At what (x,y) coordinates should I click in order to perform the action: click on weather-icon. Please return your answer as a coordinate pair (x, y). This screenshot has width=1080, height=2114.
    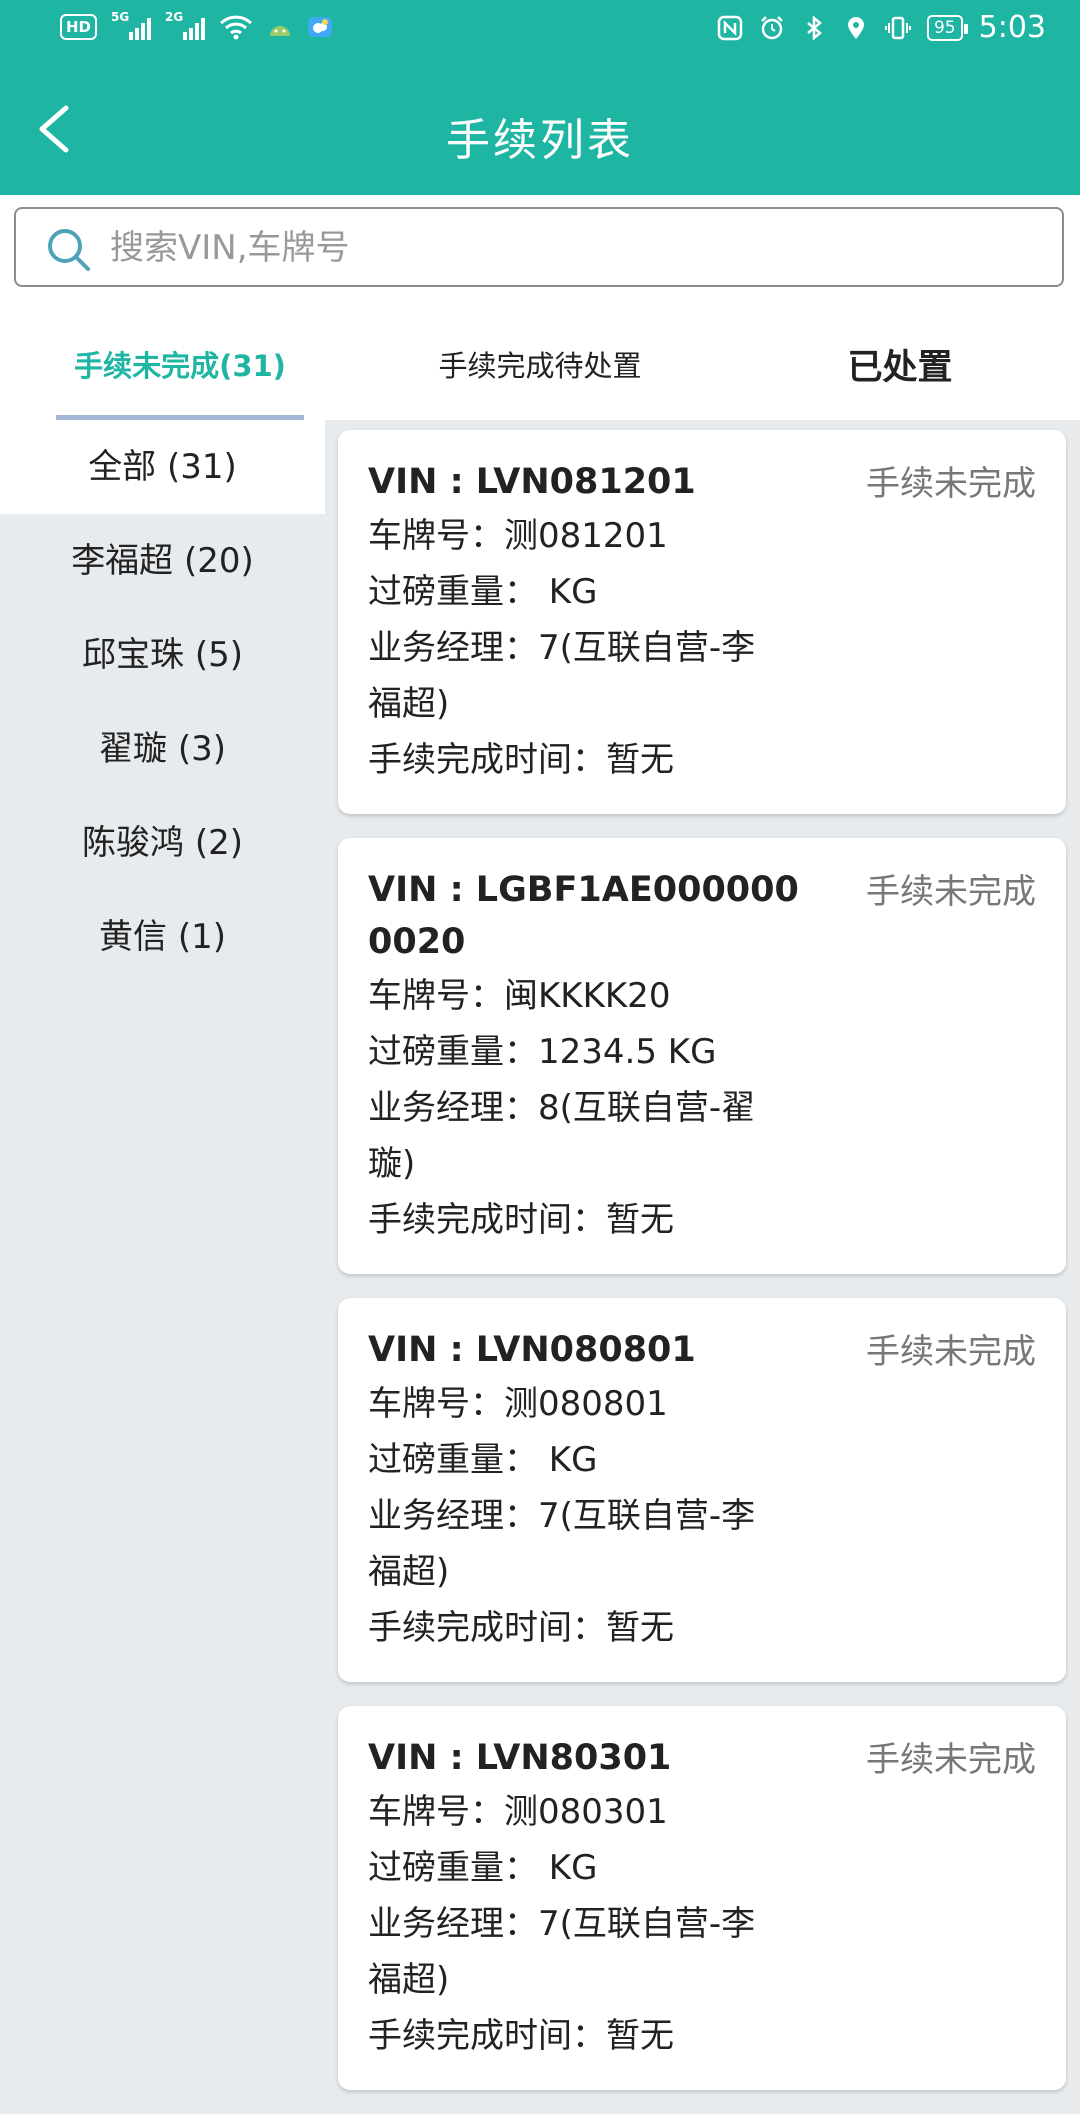
    Looking at the image, I should click on (320, 27).